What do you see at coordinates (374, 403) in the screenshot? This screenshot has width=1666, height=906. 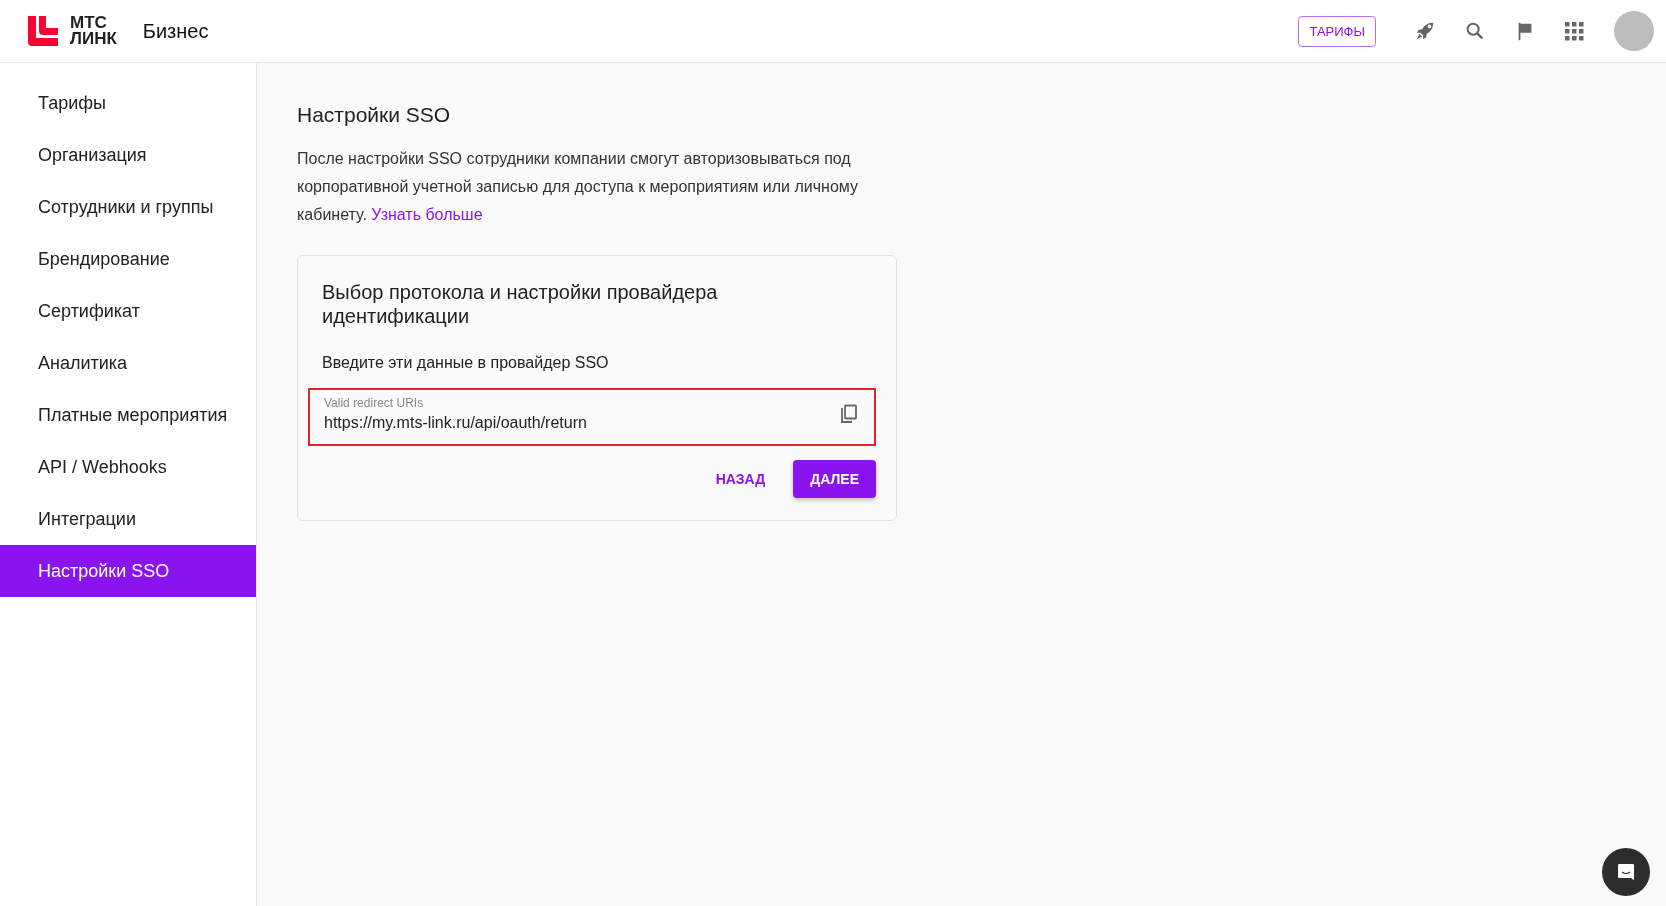 I see `field-label: Valid redirect URIs` at bounding box center [374, 403].